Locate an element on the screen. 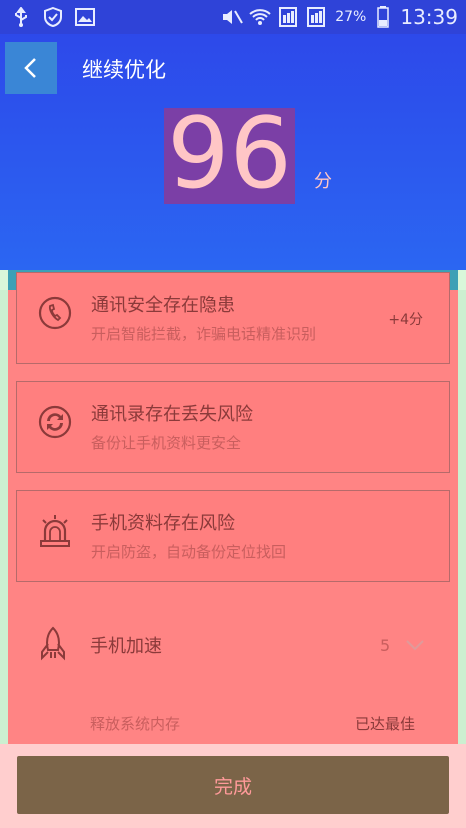 The width and height of the screenshot is (466, 828). issue-subtitle: 开启防盗，自动备份定位找回 is located at coordinates (189, 552).